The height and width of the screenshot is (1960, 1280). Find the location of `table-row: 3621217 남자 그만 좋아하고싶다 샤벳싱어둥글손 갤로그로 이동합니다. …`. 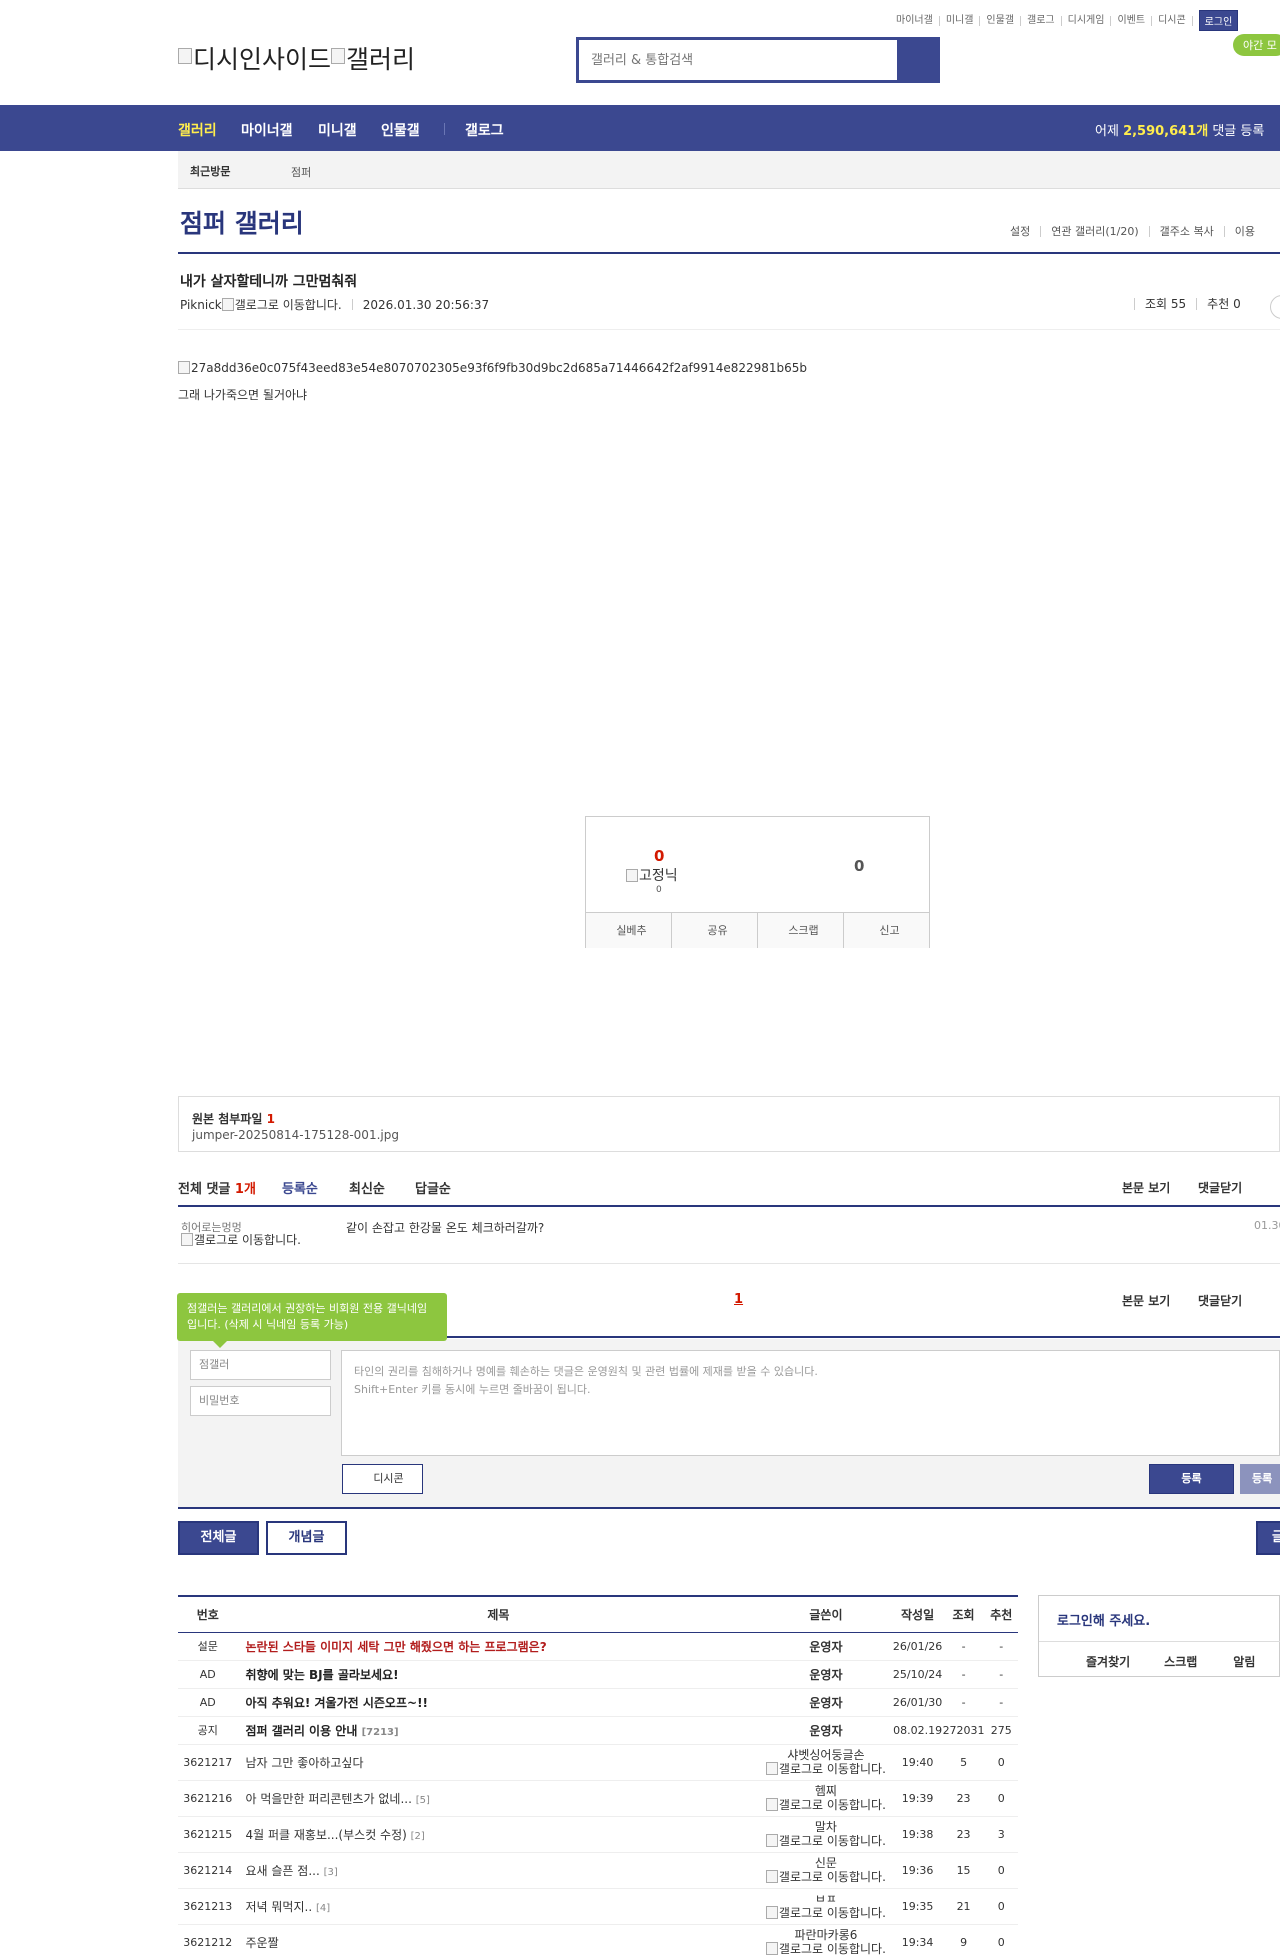

table-row: 3621217 남자 그만 좋아하고싶다 샤벳싱어둥글손 갤로그로 이동합니다. … is located at coordinates (598, 1762).